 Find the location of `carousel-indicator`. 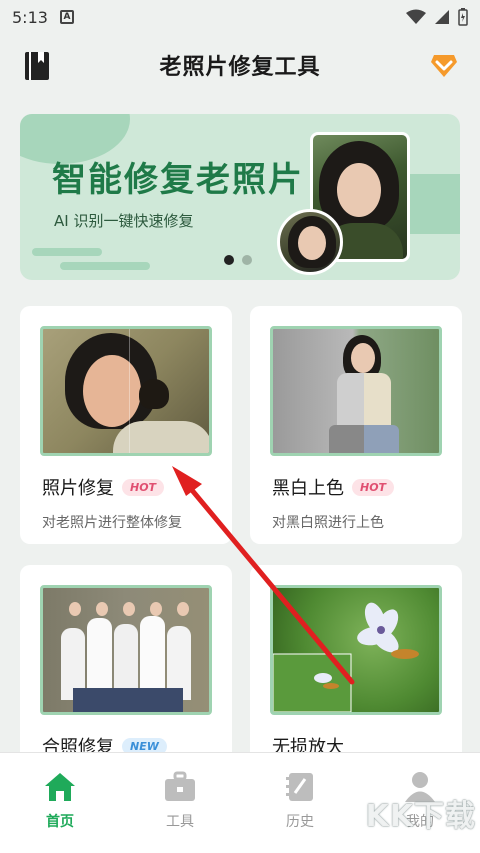

carousel-indicator is located at coordinates (238, 260).